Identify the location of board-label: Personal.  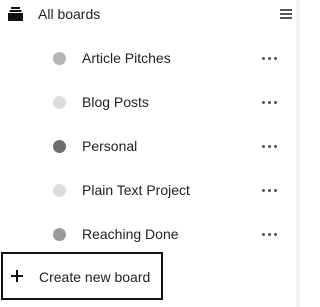
(110, 146).